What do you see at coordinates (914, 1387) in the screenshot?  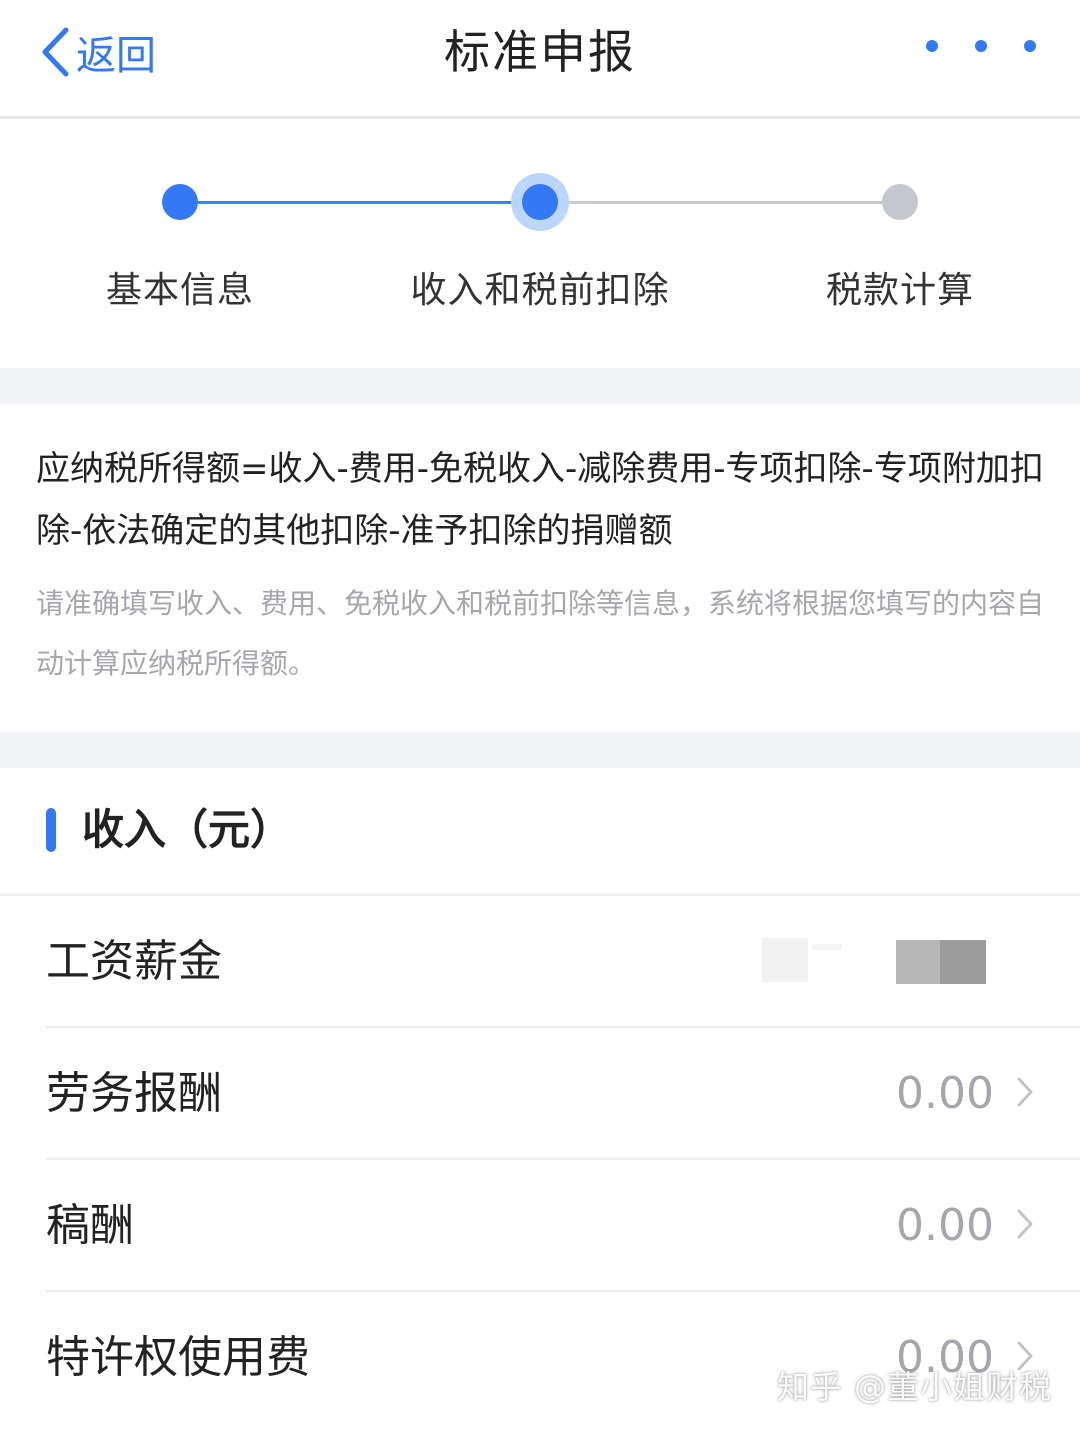 I see `watermark: 知乎 @董小姐财税` at bounding box center [914, 1387].